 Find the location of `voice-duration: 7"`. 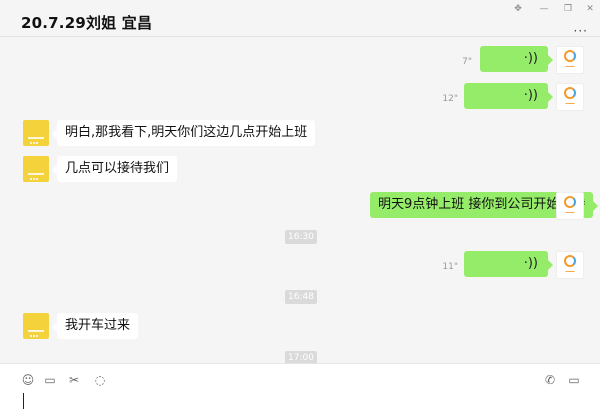

voice-duration: 7" is located at coordinates (467, 62).